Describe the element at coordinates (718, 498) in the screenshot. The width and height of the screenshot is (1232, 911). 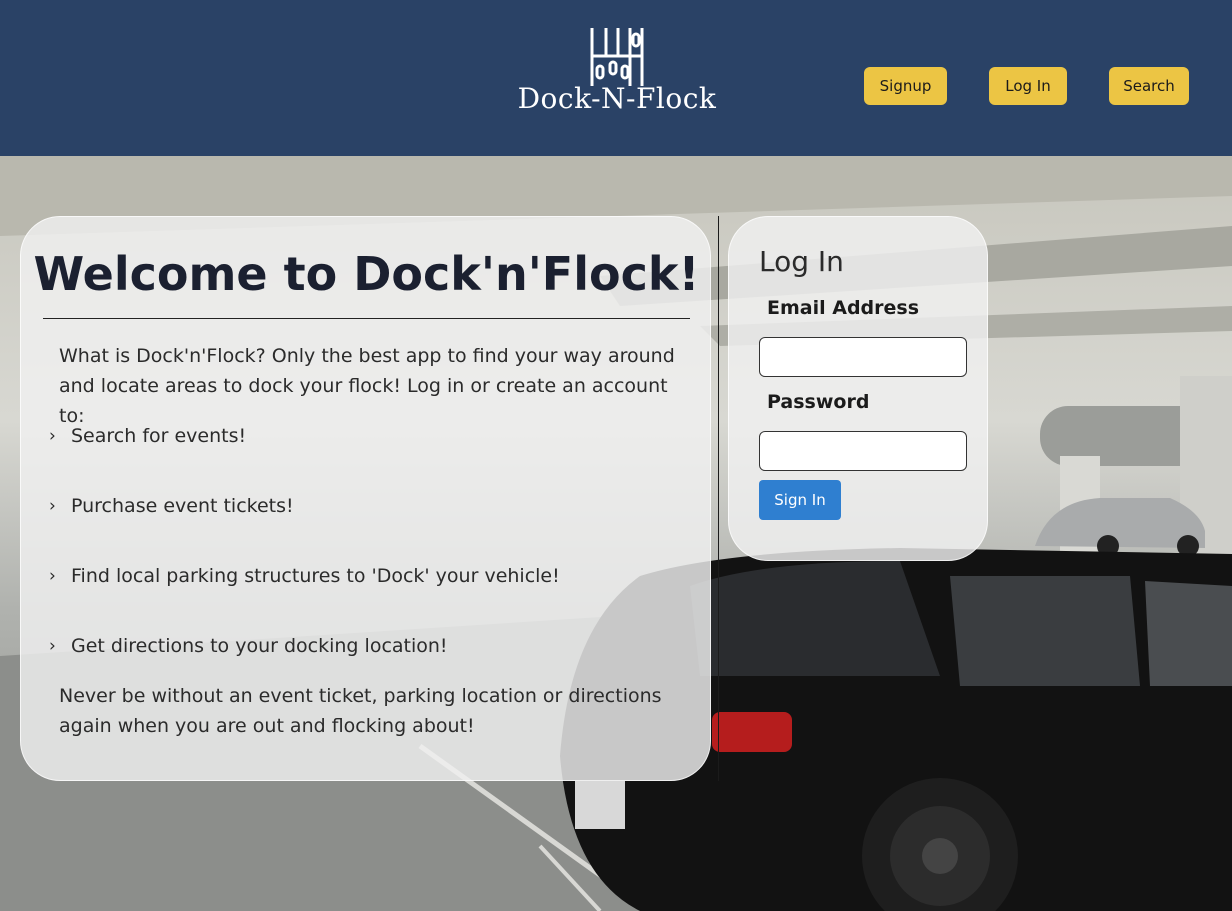
I see `vertical-divider` at that location.